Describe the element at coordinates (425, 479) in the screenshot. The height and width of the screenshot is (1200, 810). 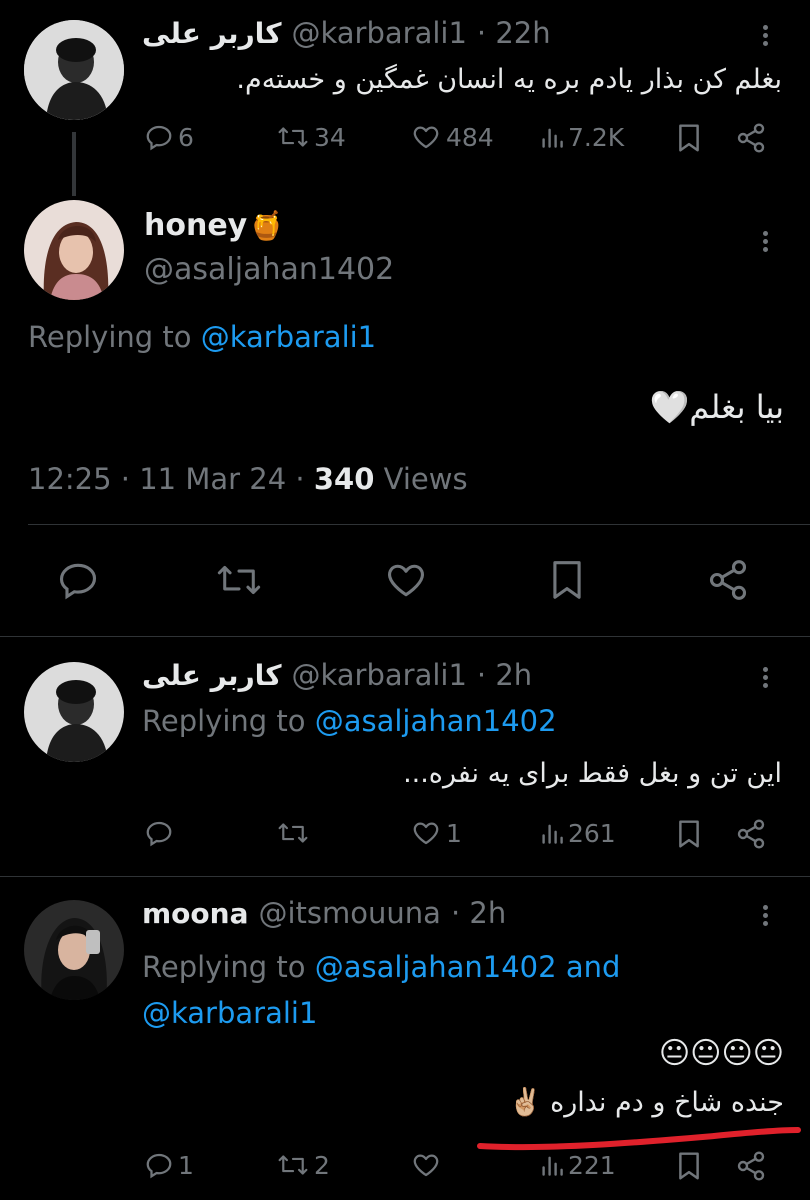
I see `views-label: Views` at that location.